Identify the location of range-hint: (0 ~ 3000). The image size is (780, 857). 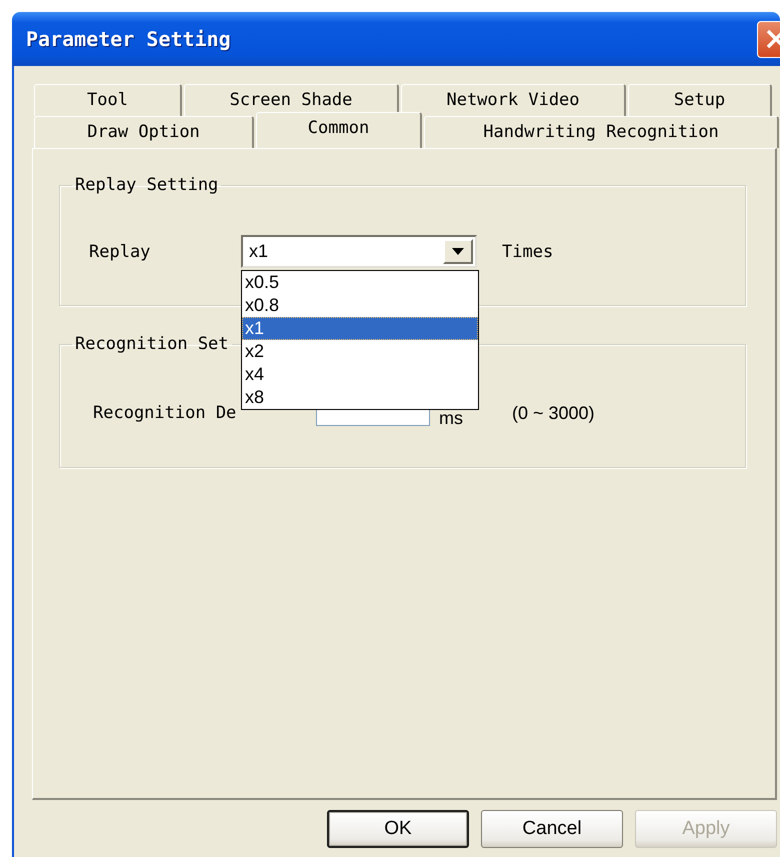
(553, 413).